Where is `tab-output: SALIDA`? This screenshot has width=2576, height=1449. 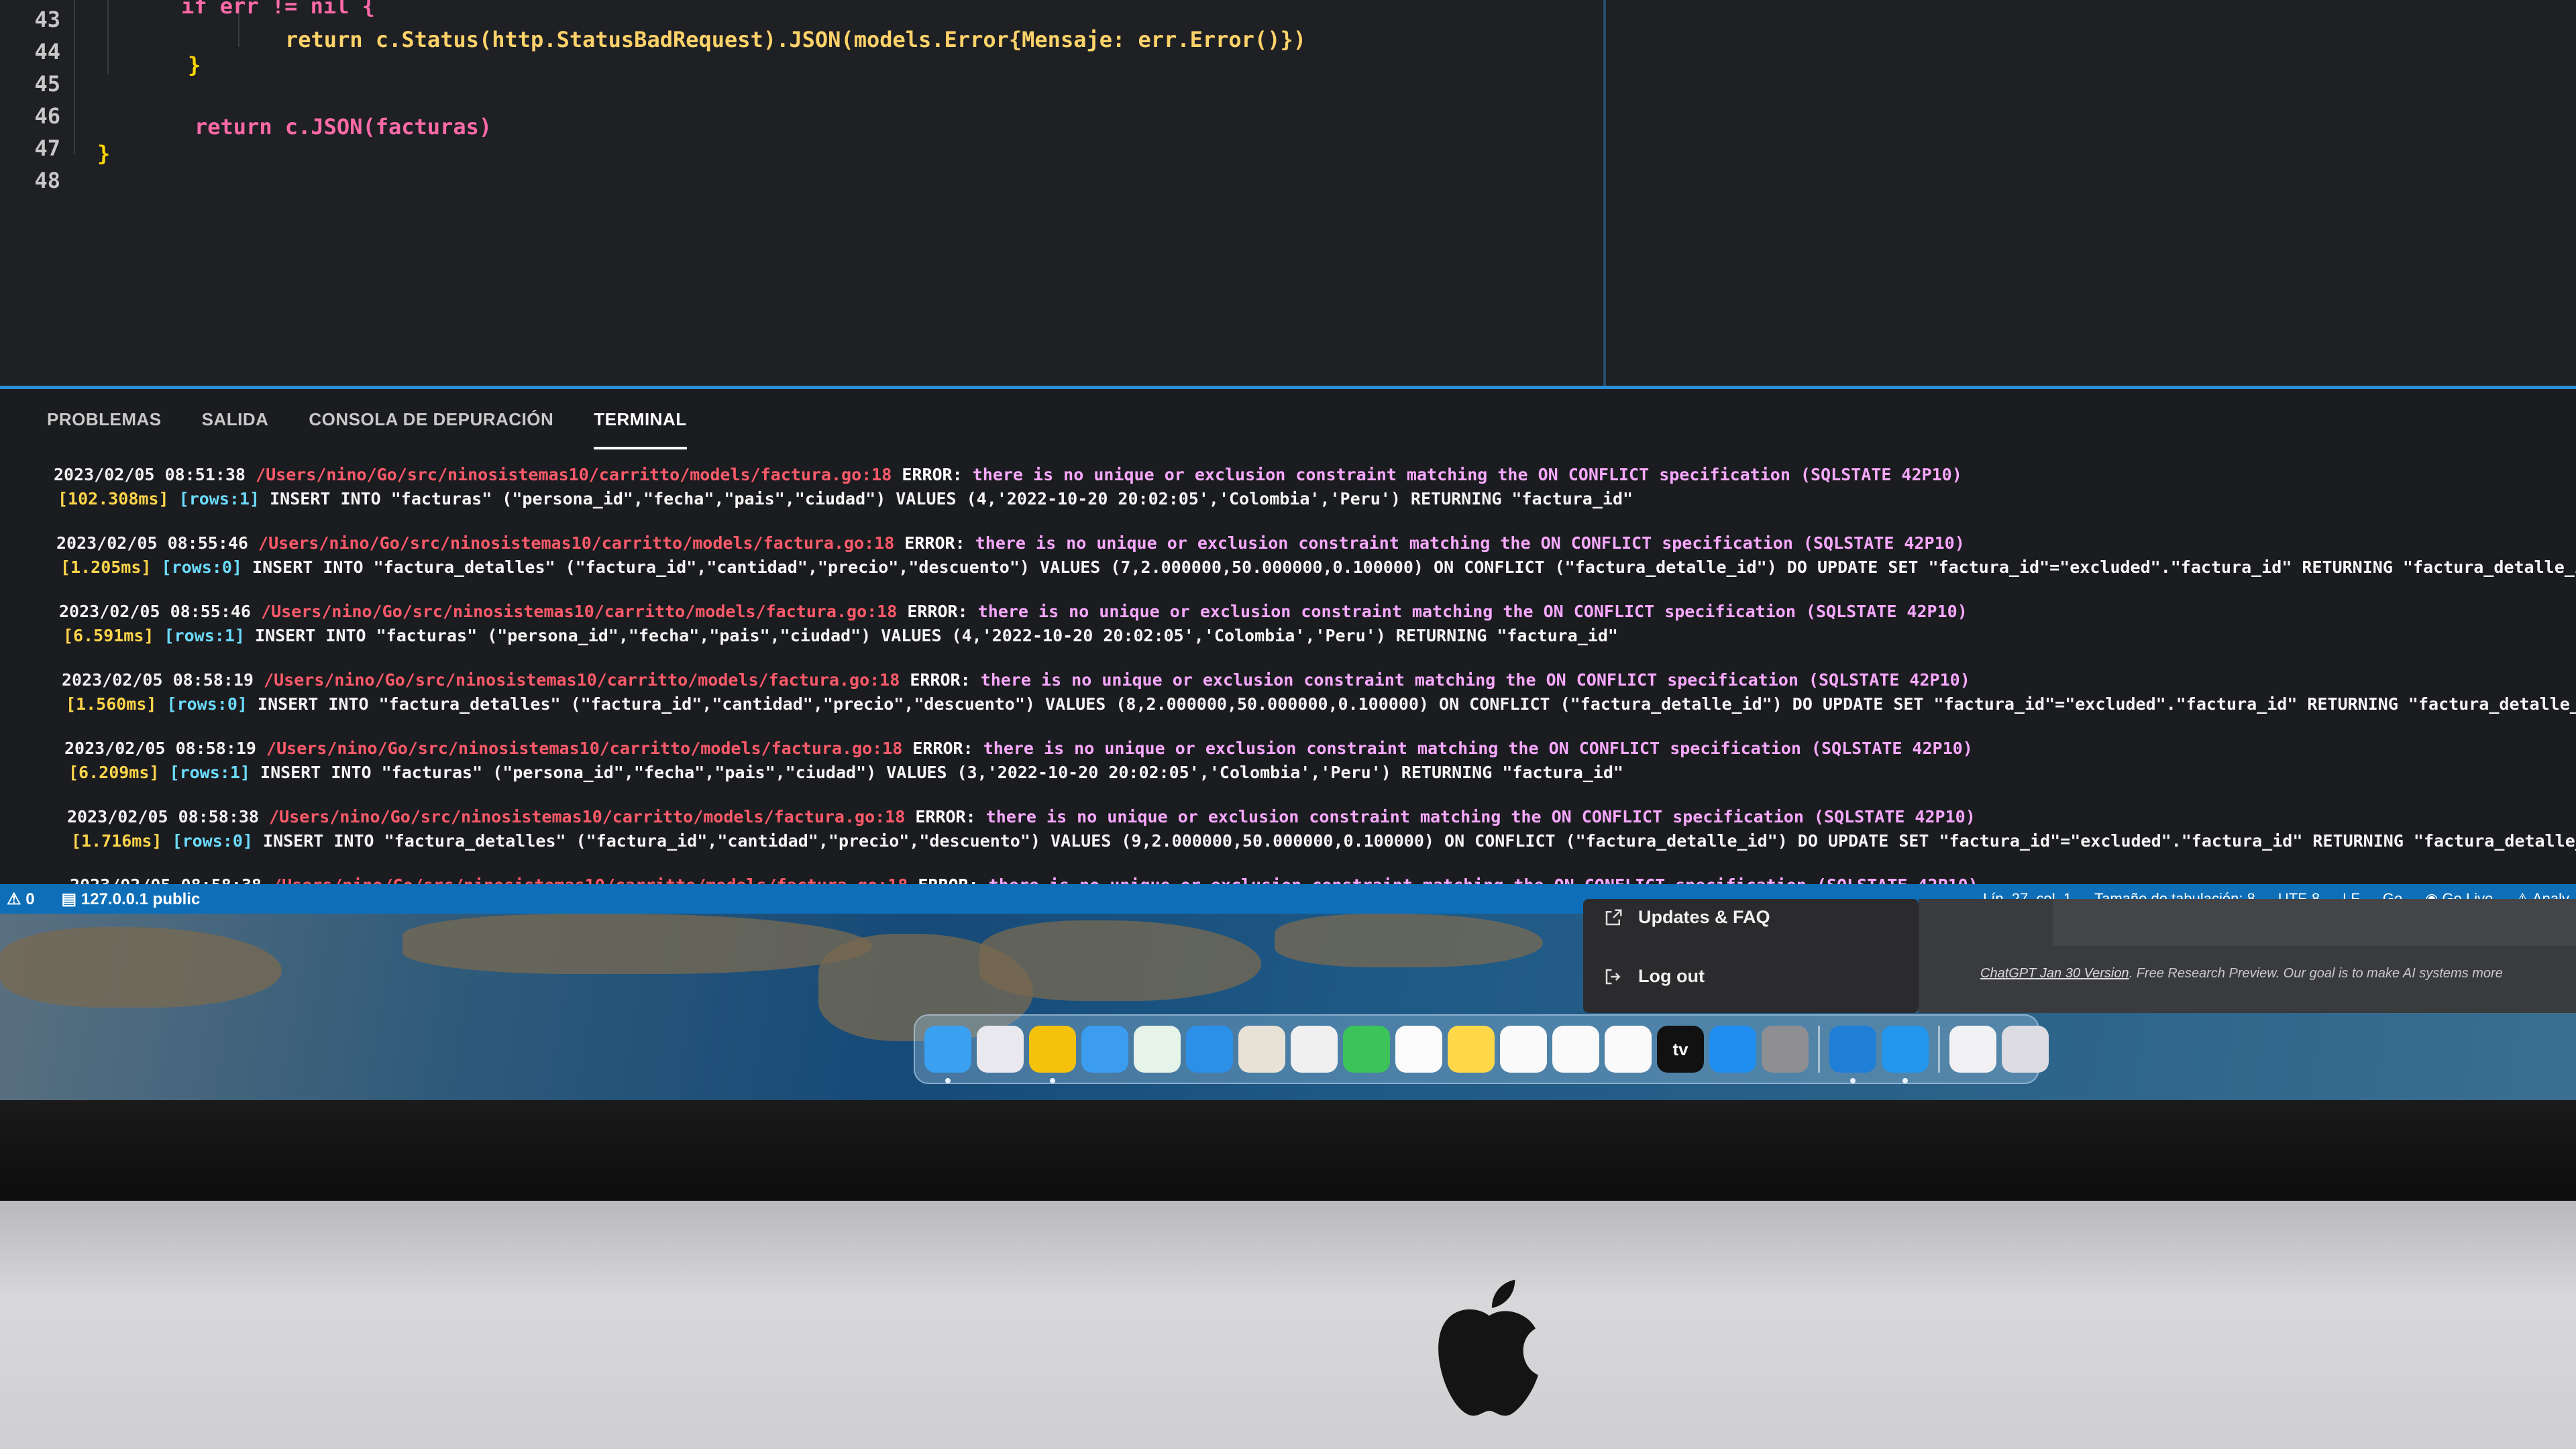
tab-output: SALIDA is located at coordinates (235, 429).